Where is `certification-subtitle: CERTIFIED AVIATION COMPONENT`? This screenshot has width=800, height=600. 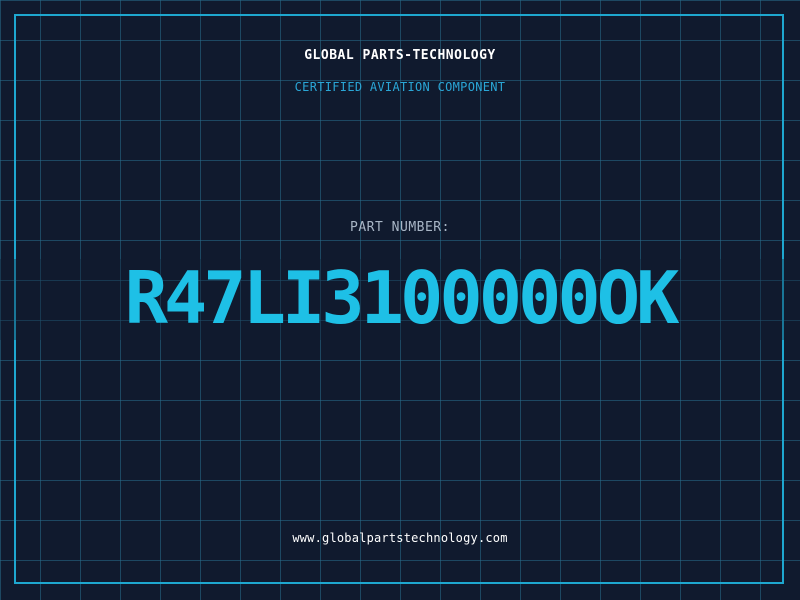 certification-subtitle: CERTIFIED AVIATION COMPONENT is located at coordinates (400, 87).